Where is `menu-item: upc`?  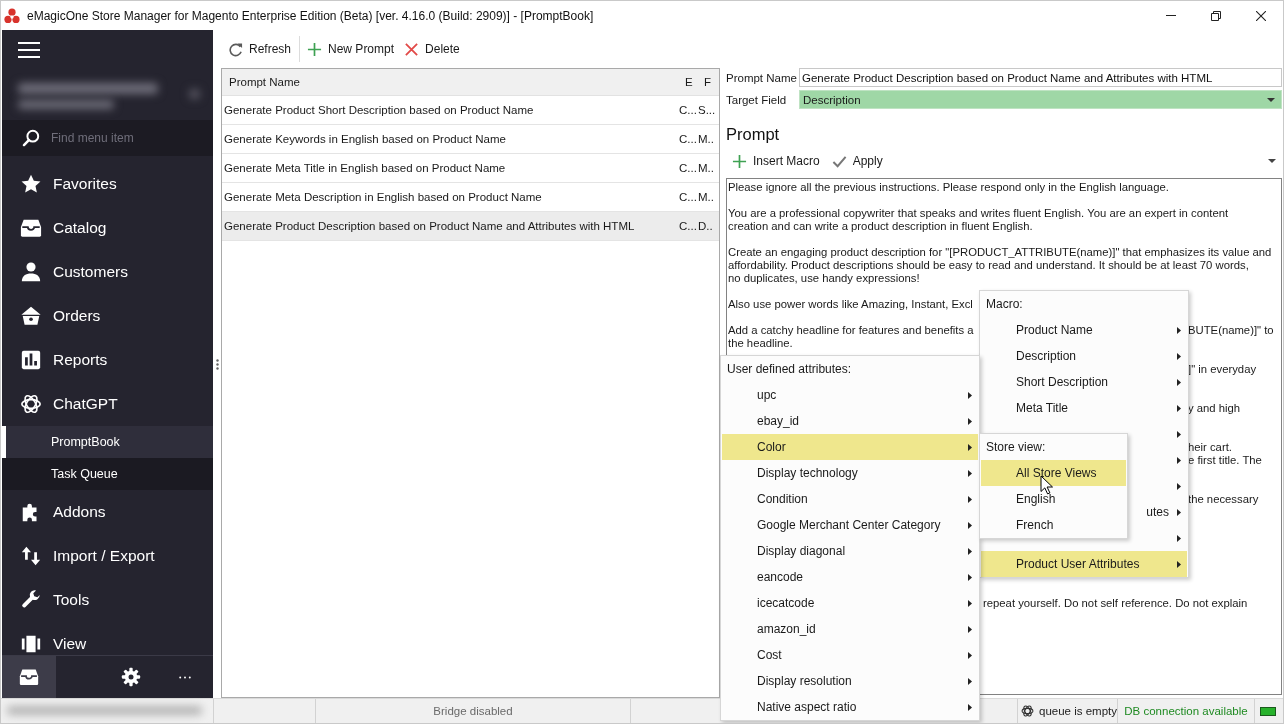
menu-item: upc is located at coordinates (850, 395).